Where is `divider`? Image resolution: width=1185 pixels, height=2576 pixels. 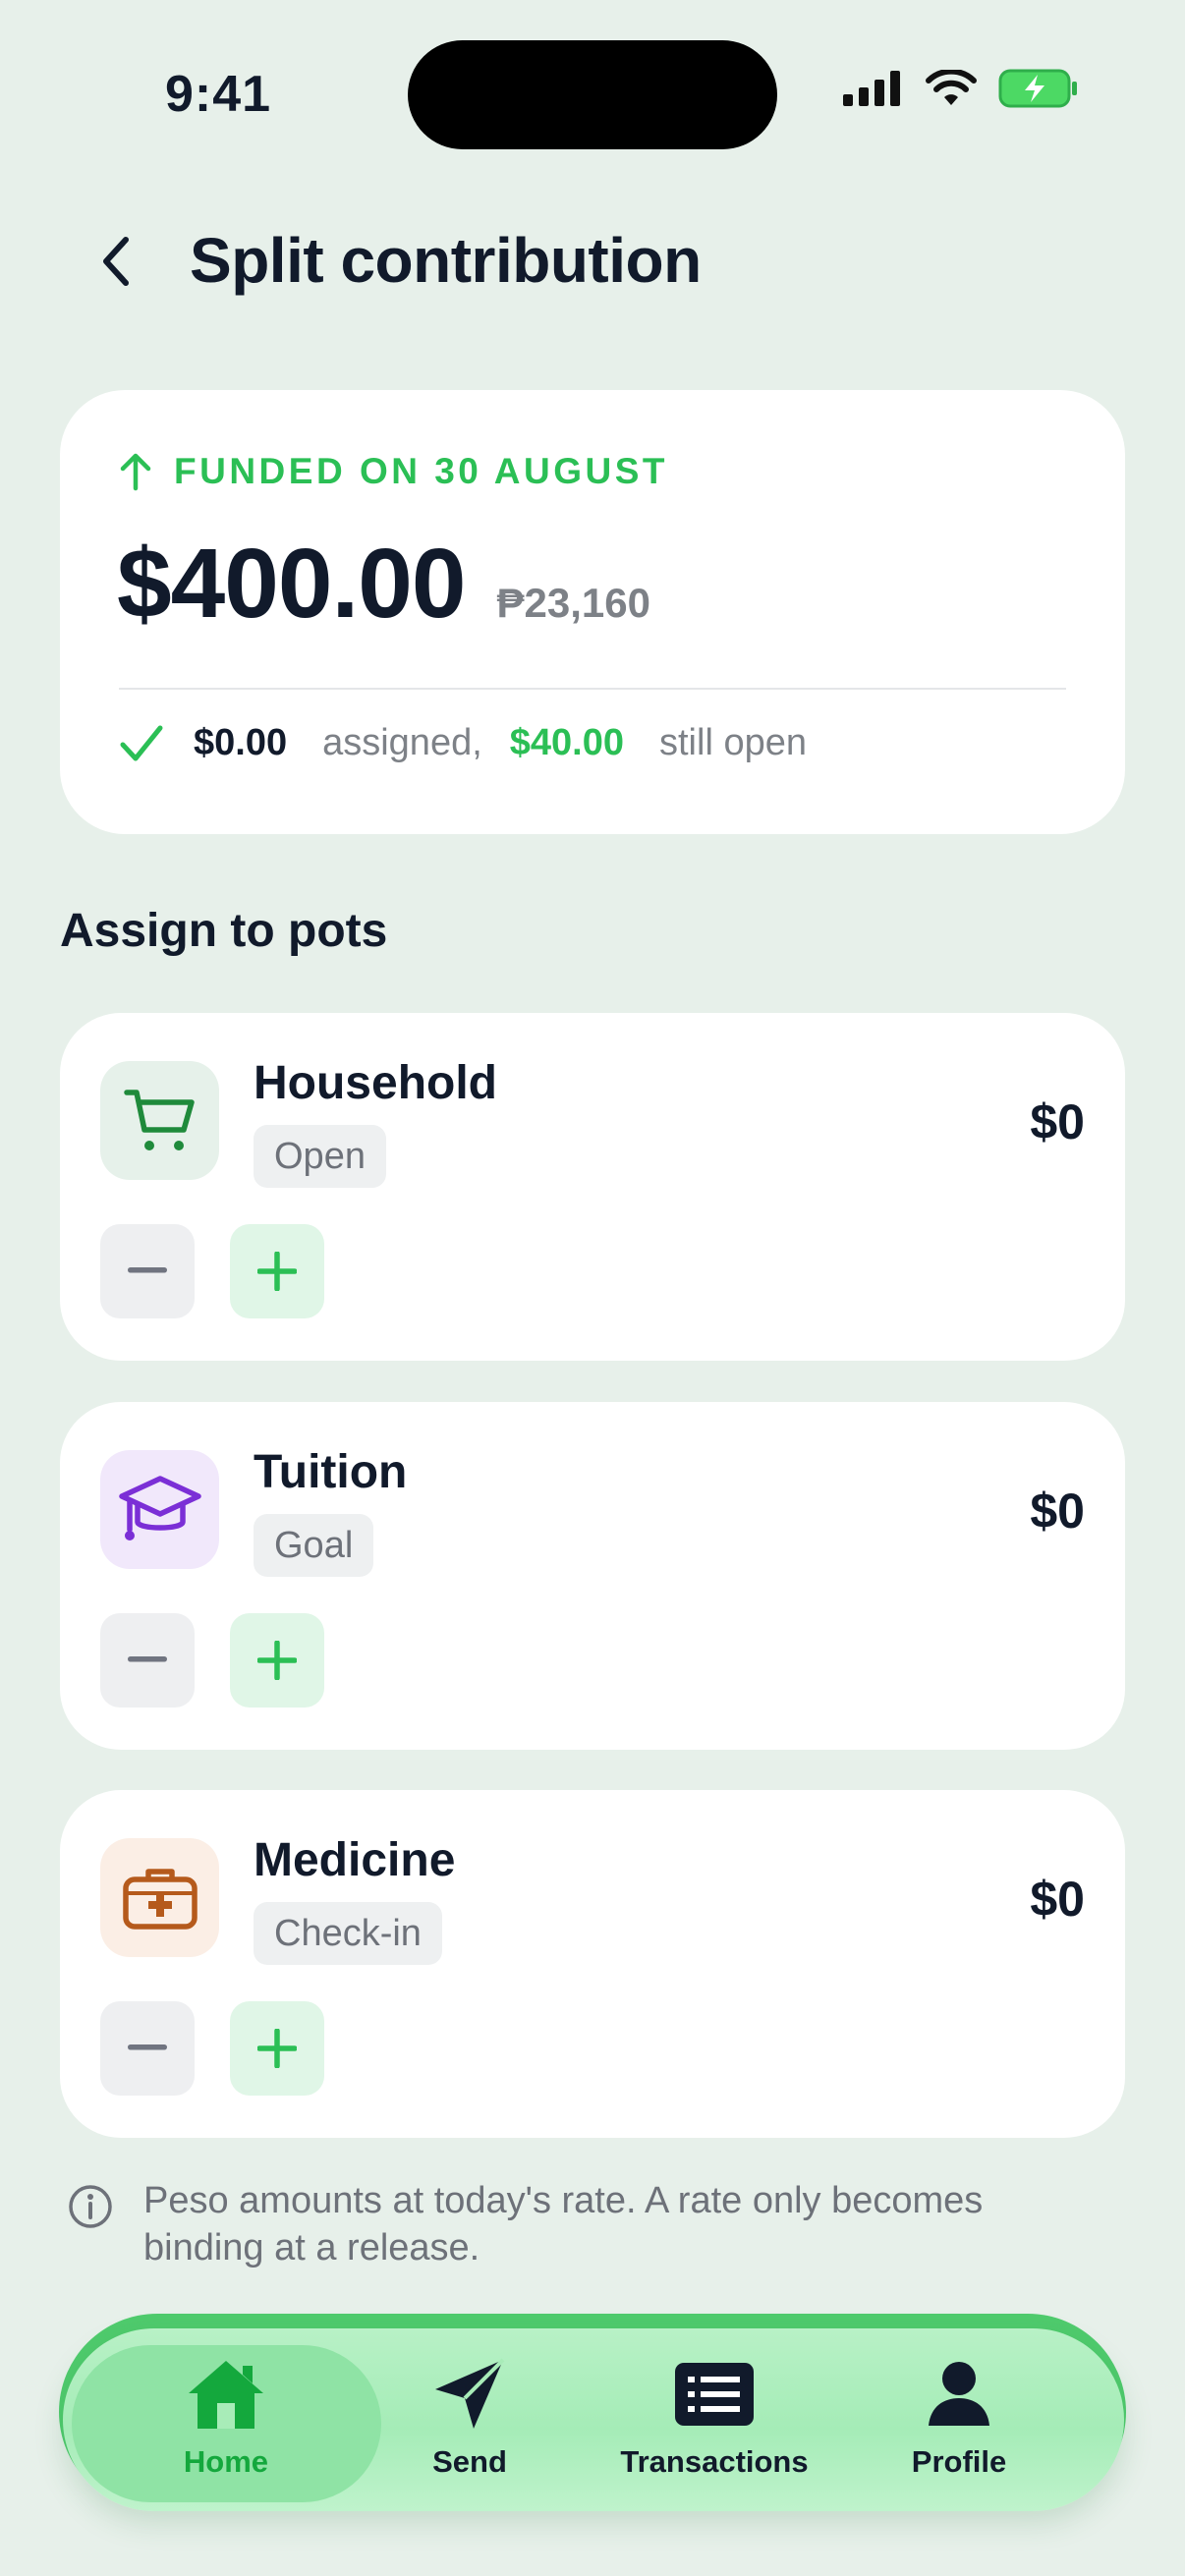
divider is located at coordinates (592, 689).